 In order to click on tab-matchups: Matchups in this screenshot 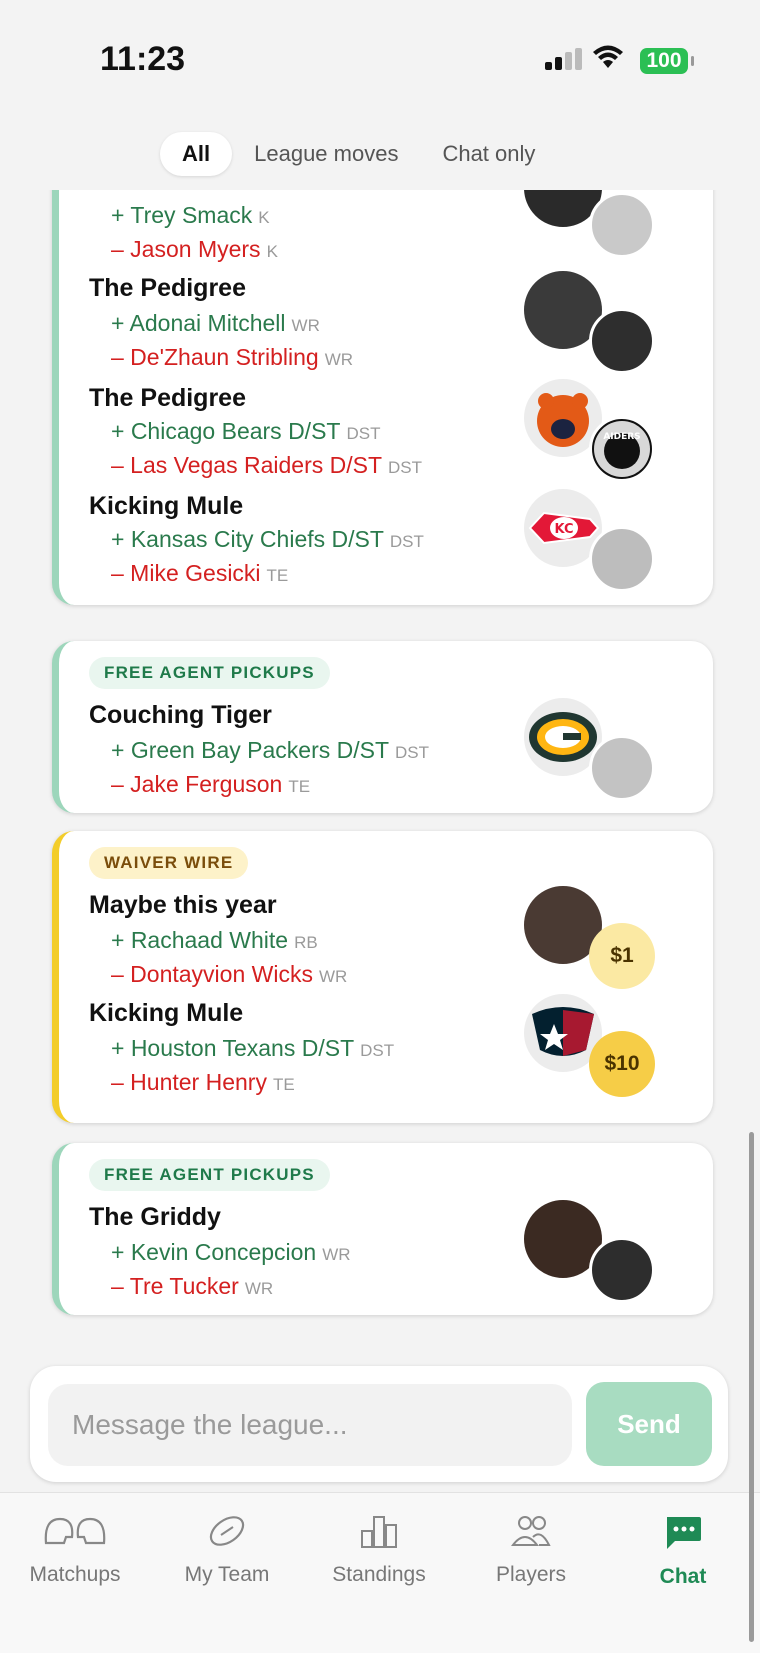, I will do `click(75, 1550)`.